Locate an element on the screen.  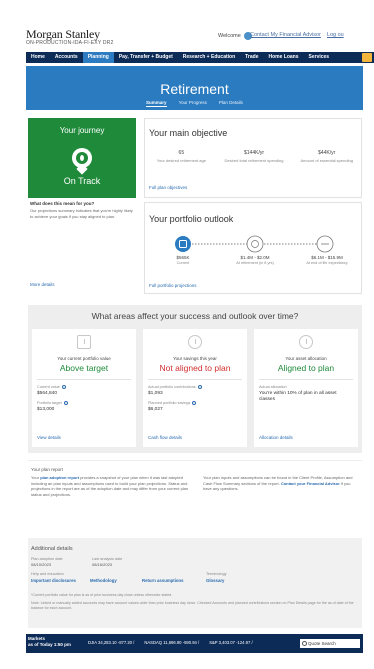
journey-status: On Track is located at coordinates (82, 181).